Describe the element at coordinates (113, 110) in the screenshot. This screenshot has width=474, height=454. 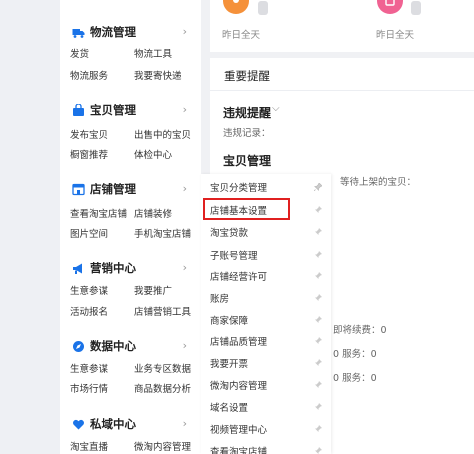
I see `section-title: 宝贝管理` at that location.